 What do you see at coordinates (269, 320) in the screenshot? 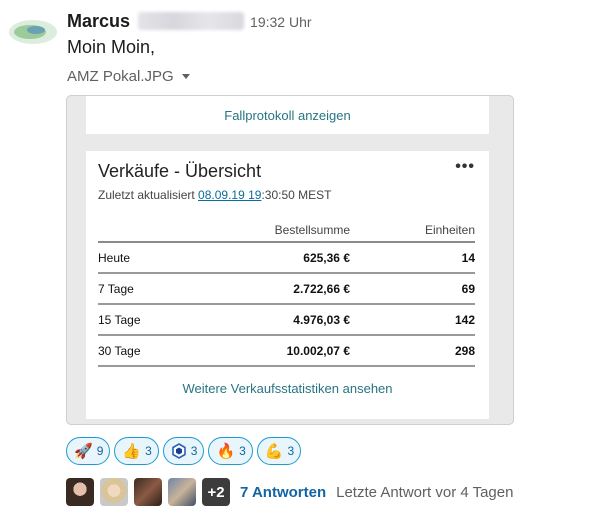
I see `row-sum: 4.976,03 €` at bounding box center [269, 320].